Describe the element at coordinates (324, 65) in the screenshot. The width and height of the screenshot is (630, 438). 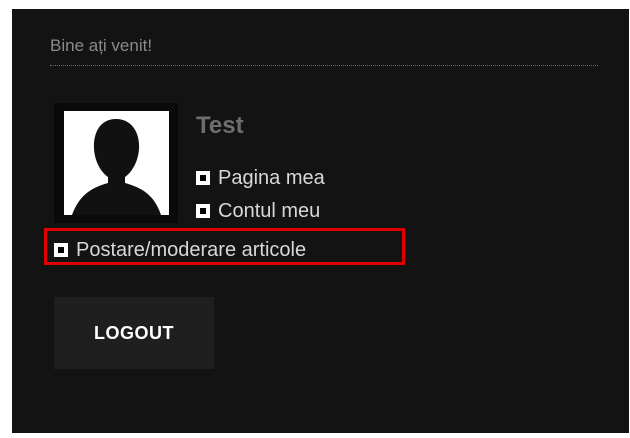
I see `dotted-divider` at that location.